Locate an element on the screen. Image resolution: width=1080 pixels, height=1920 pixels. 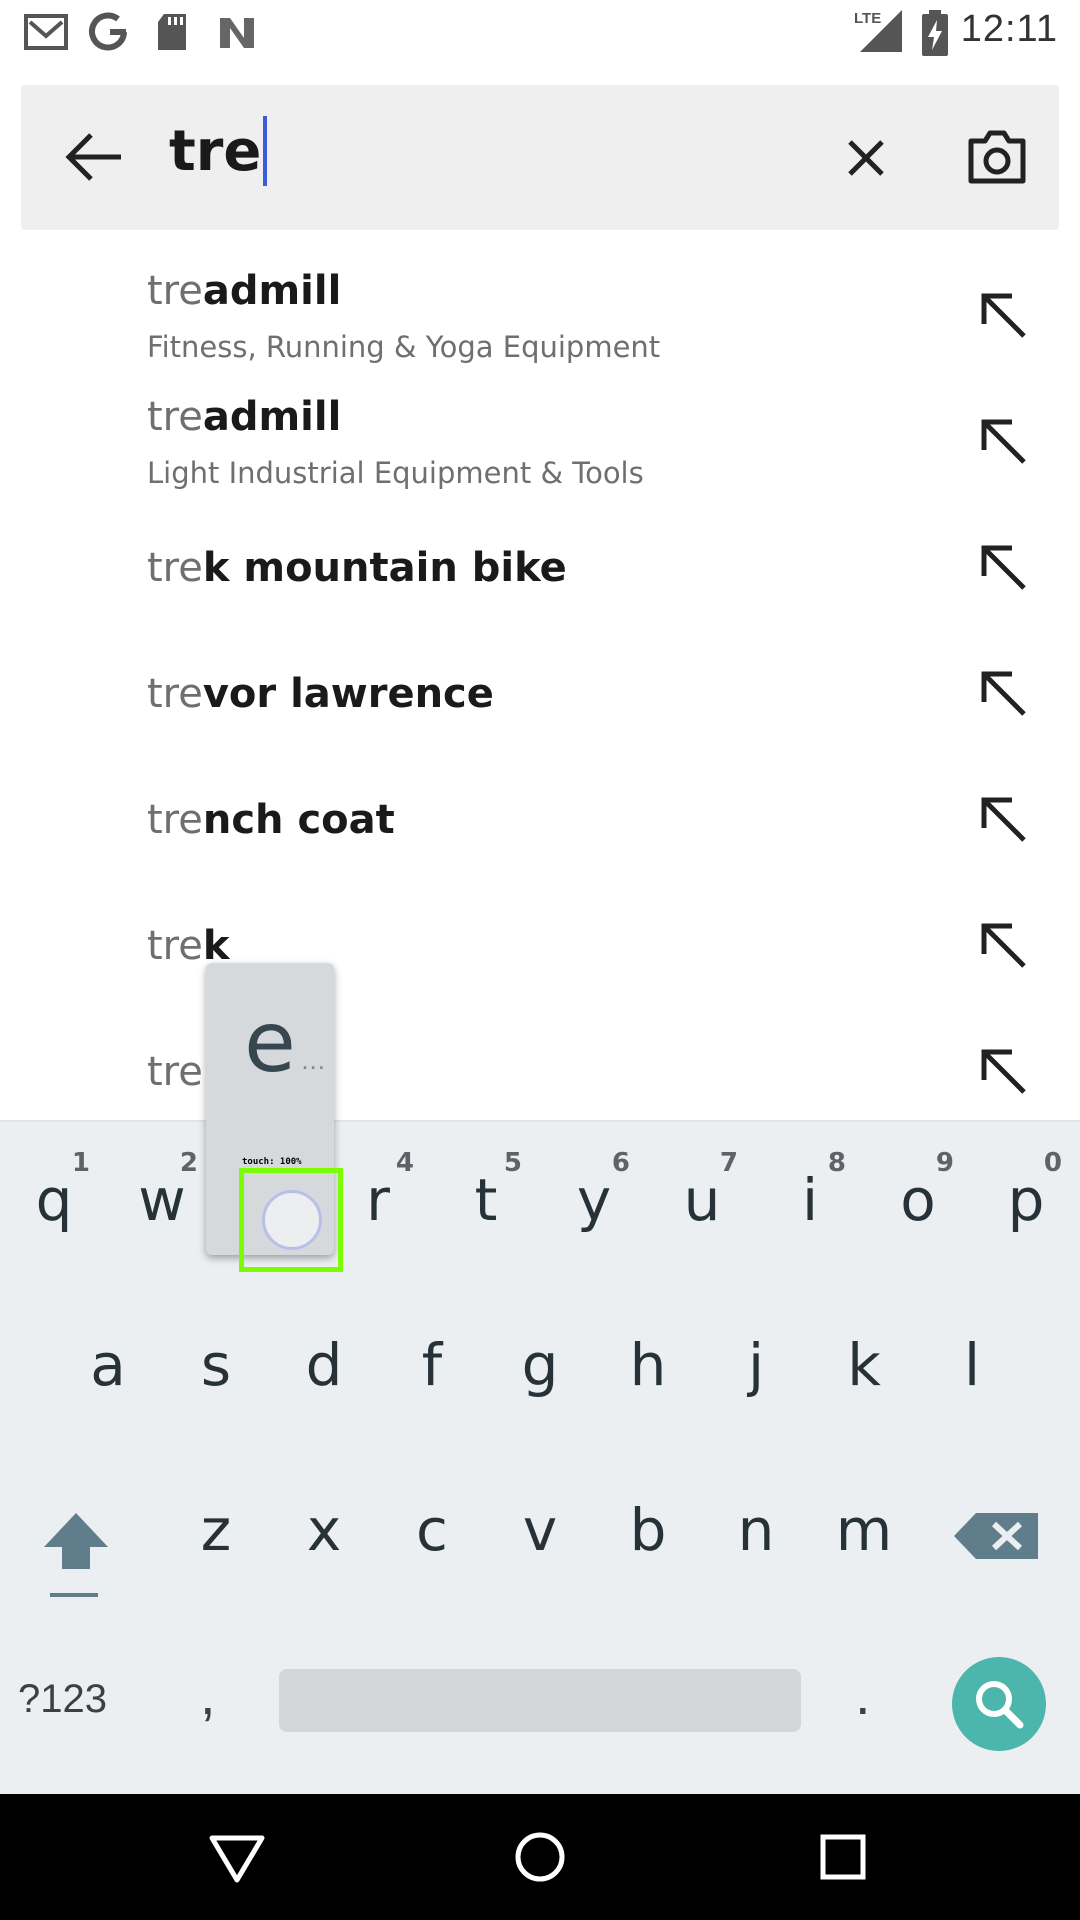
search-query-text: tre is located at coordinates (215, 151).